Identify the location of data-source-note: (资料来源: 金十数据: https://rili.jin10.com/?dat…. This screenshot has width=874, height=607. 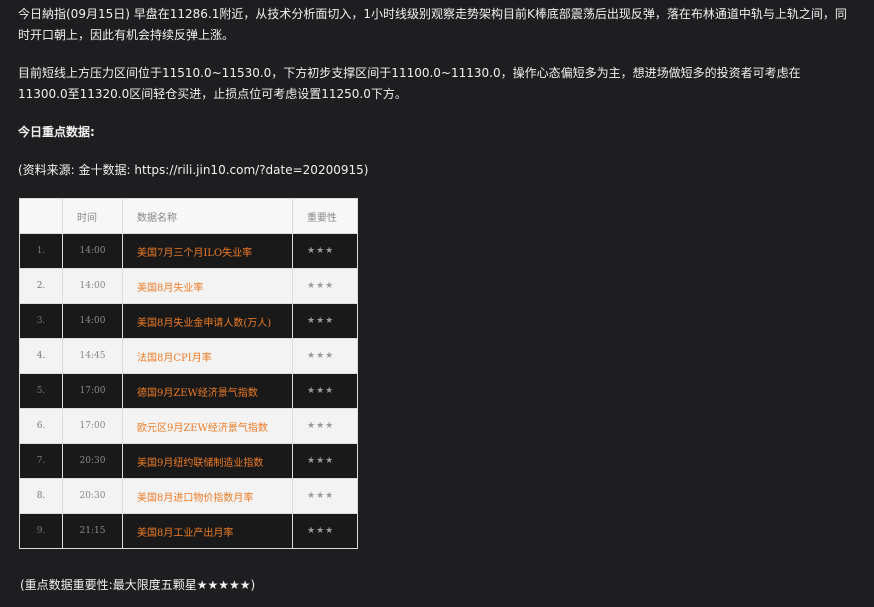
(193, 170).